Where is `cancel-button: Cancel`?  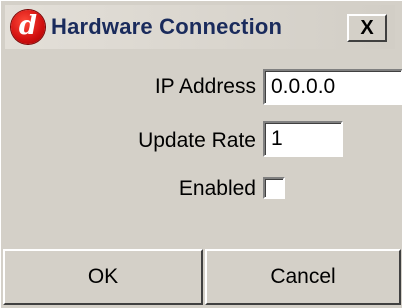
cancel-button: Cancel is located at coordinates (303, 277).